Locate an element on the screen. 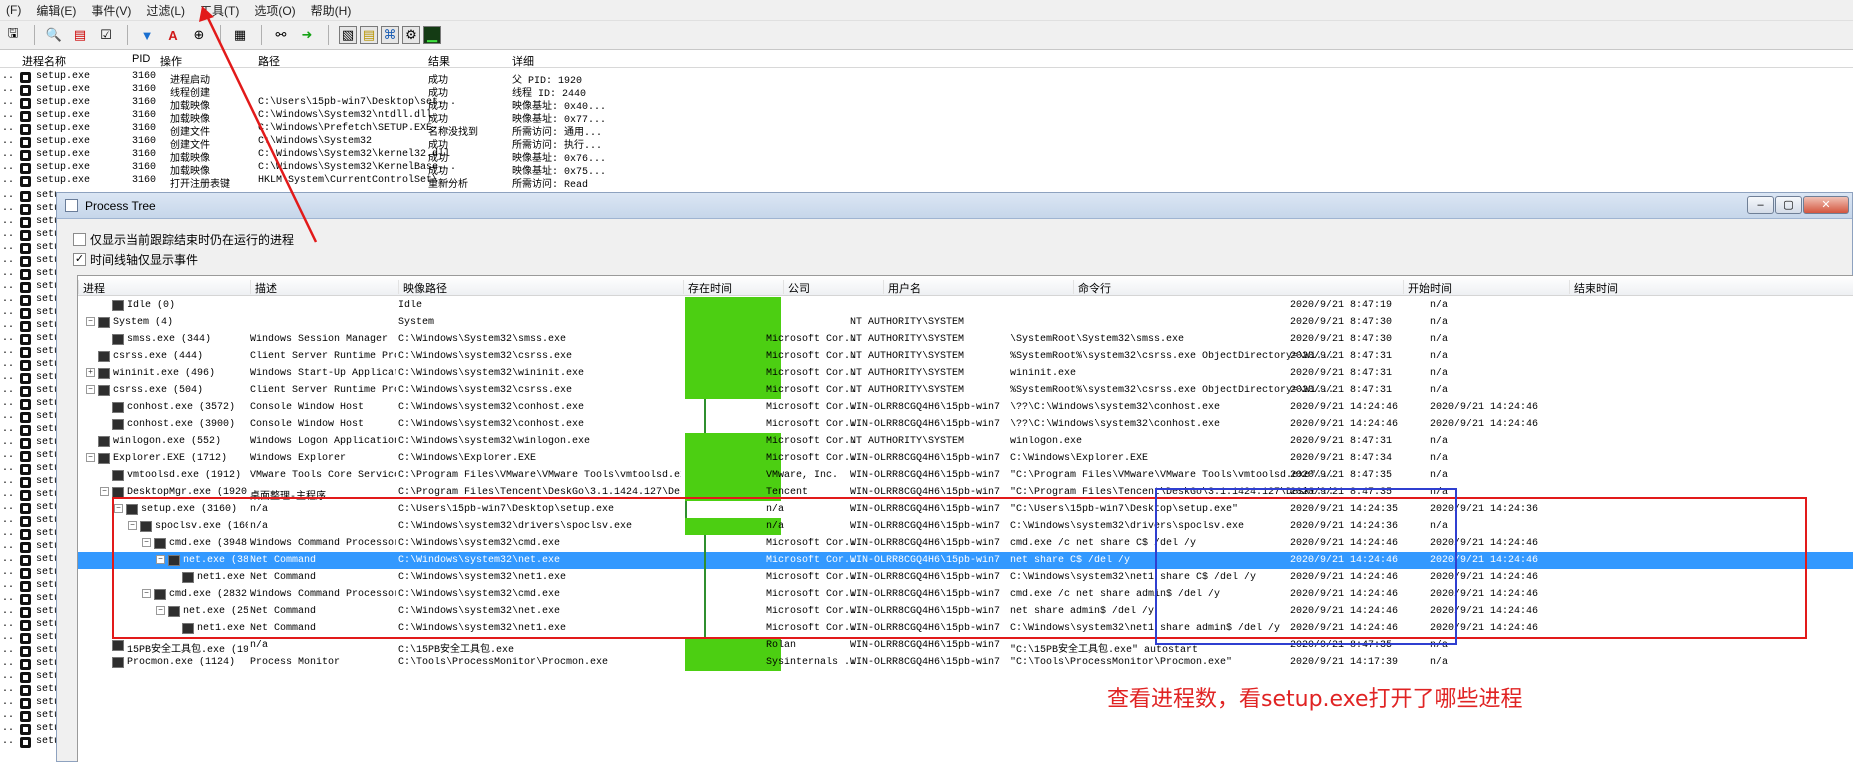 This screenshot has width=1853, height=762. menu-edit: 编辑(E) is located at coordinates (57, 10).